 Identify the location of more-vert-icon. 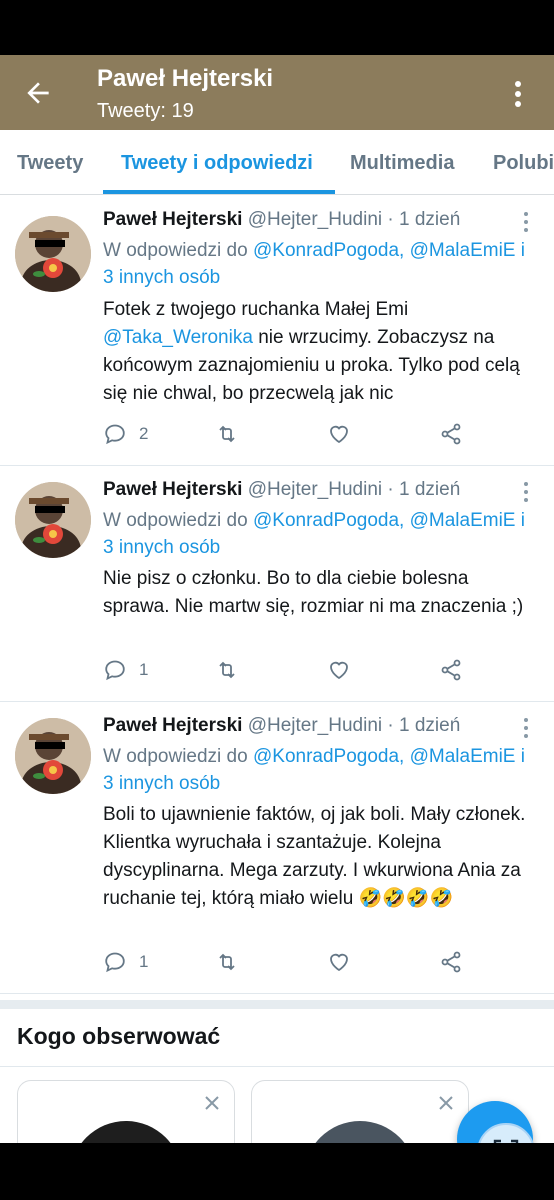
(518, 94).